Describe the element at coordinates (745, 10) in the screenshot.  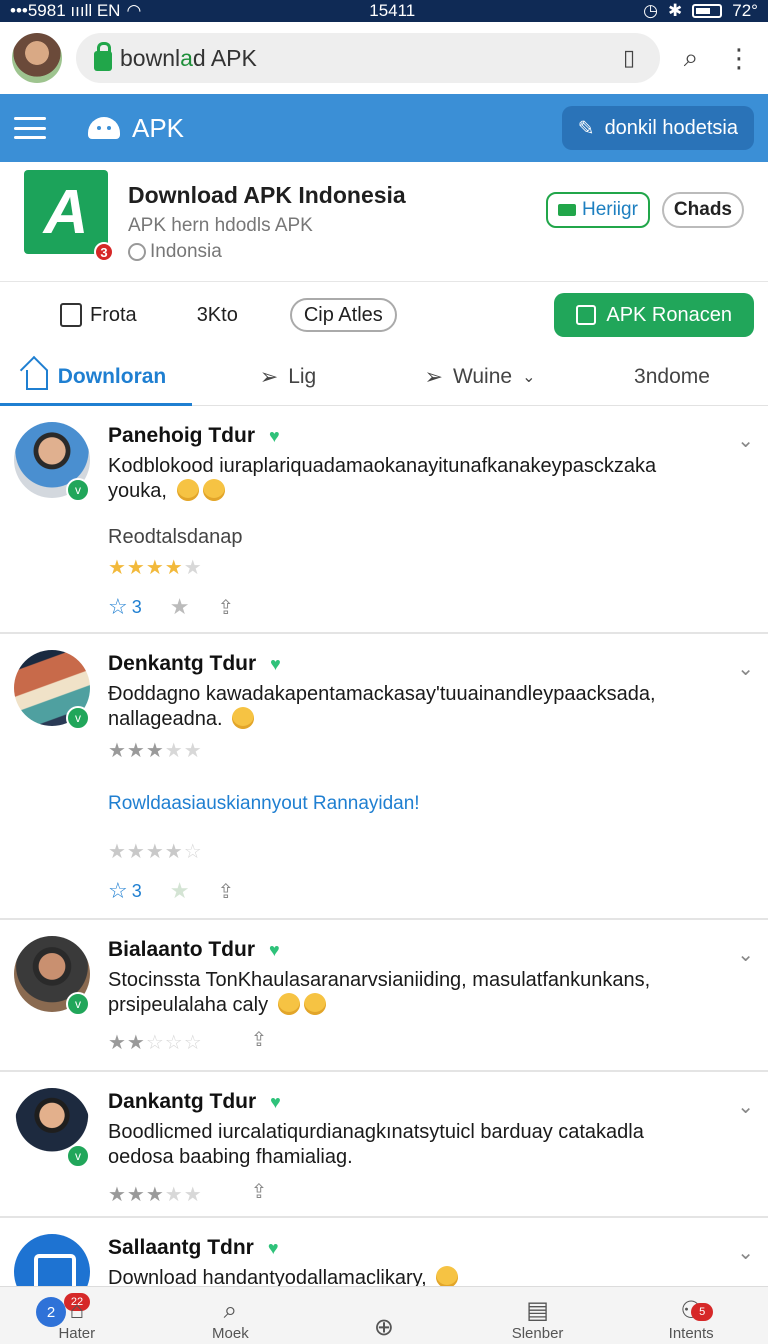
I see `battery-text: 72°` at that location.